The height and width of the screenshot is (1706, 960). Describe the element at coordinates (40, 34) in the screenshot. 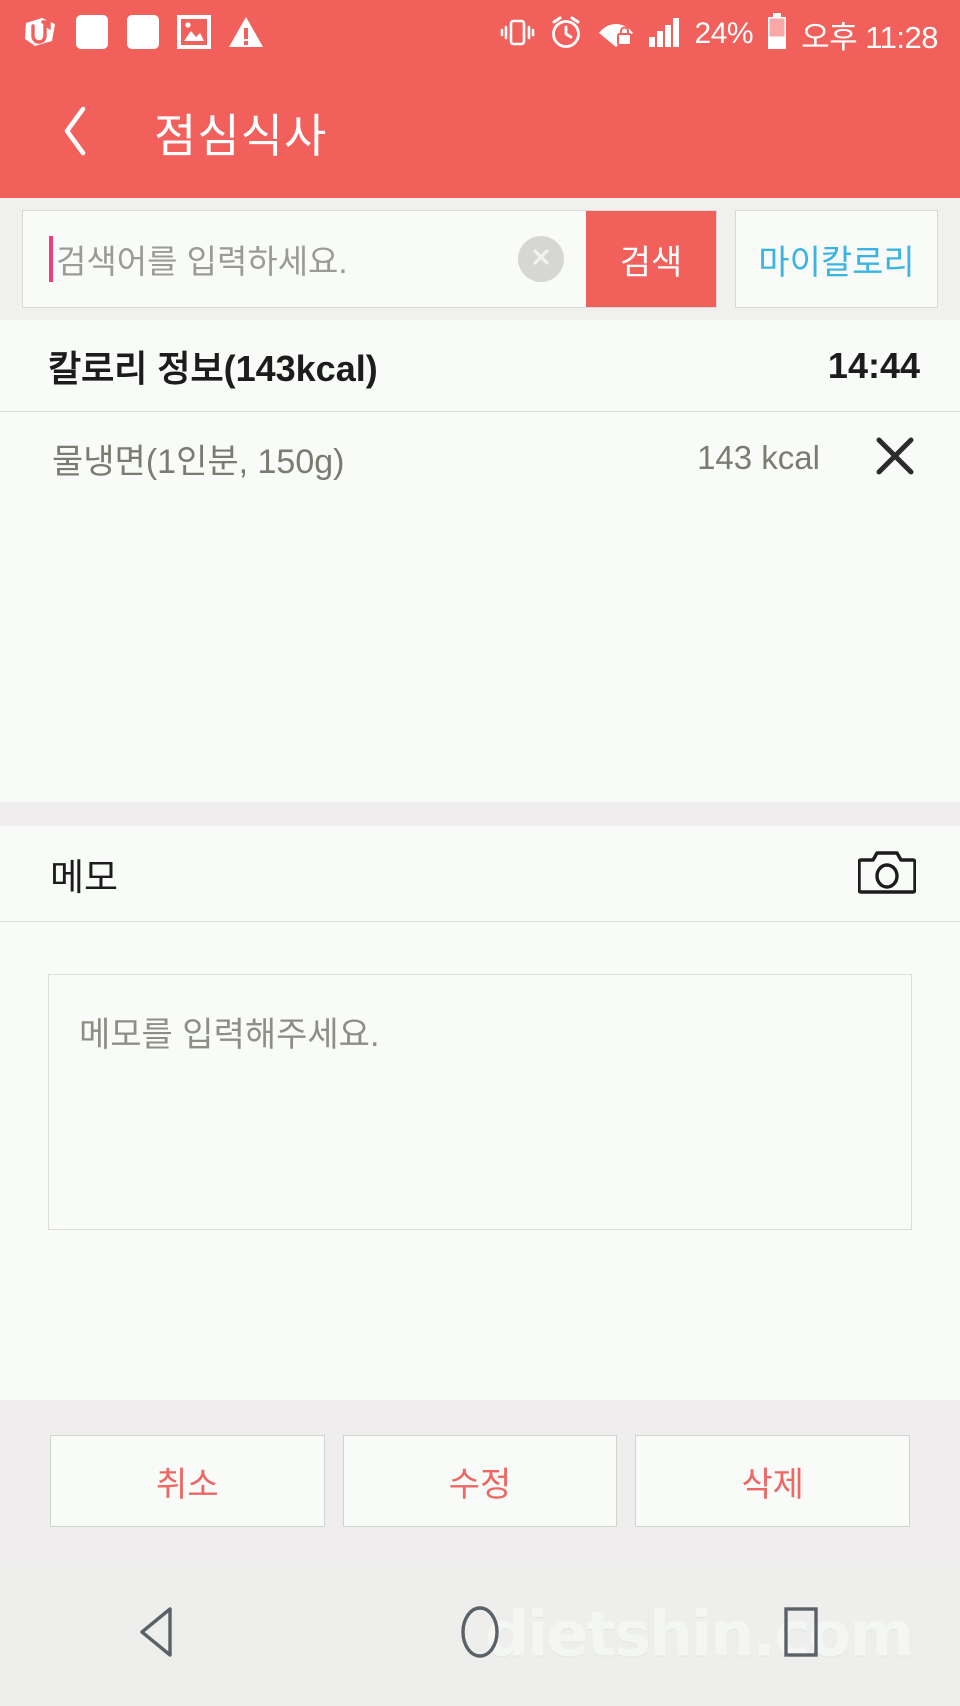

I see `u-plus-icon` at that location.